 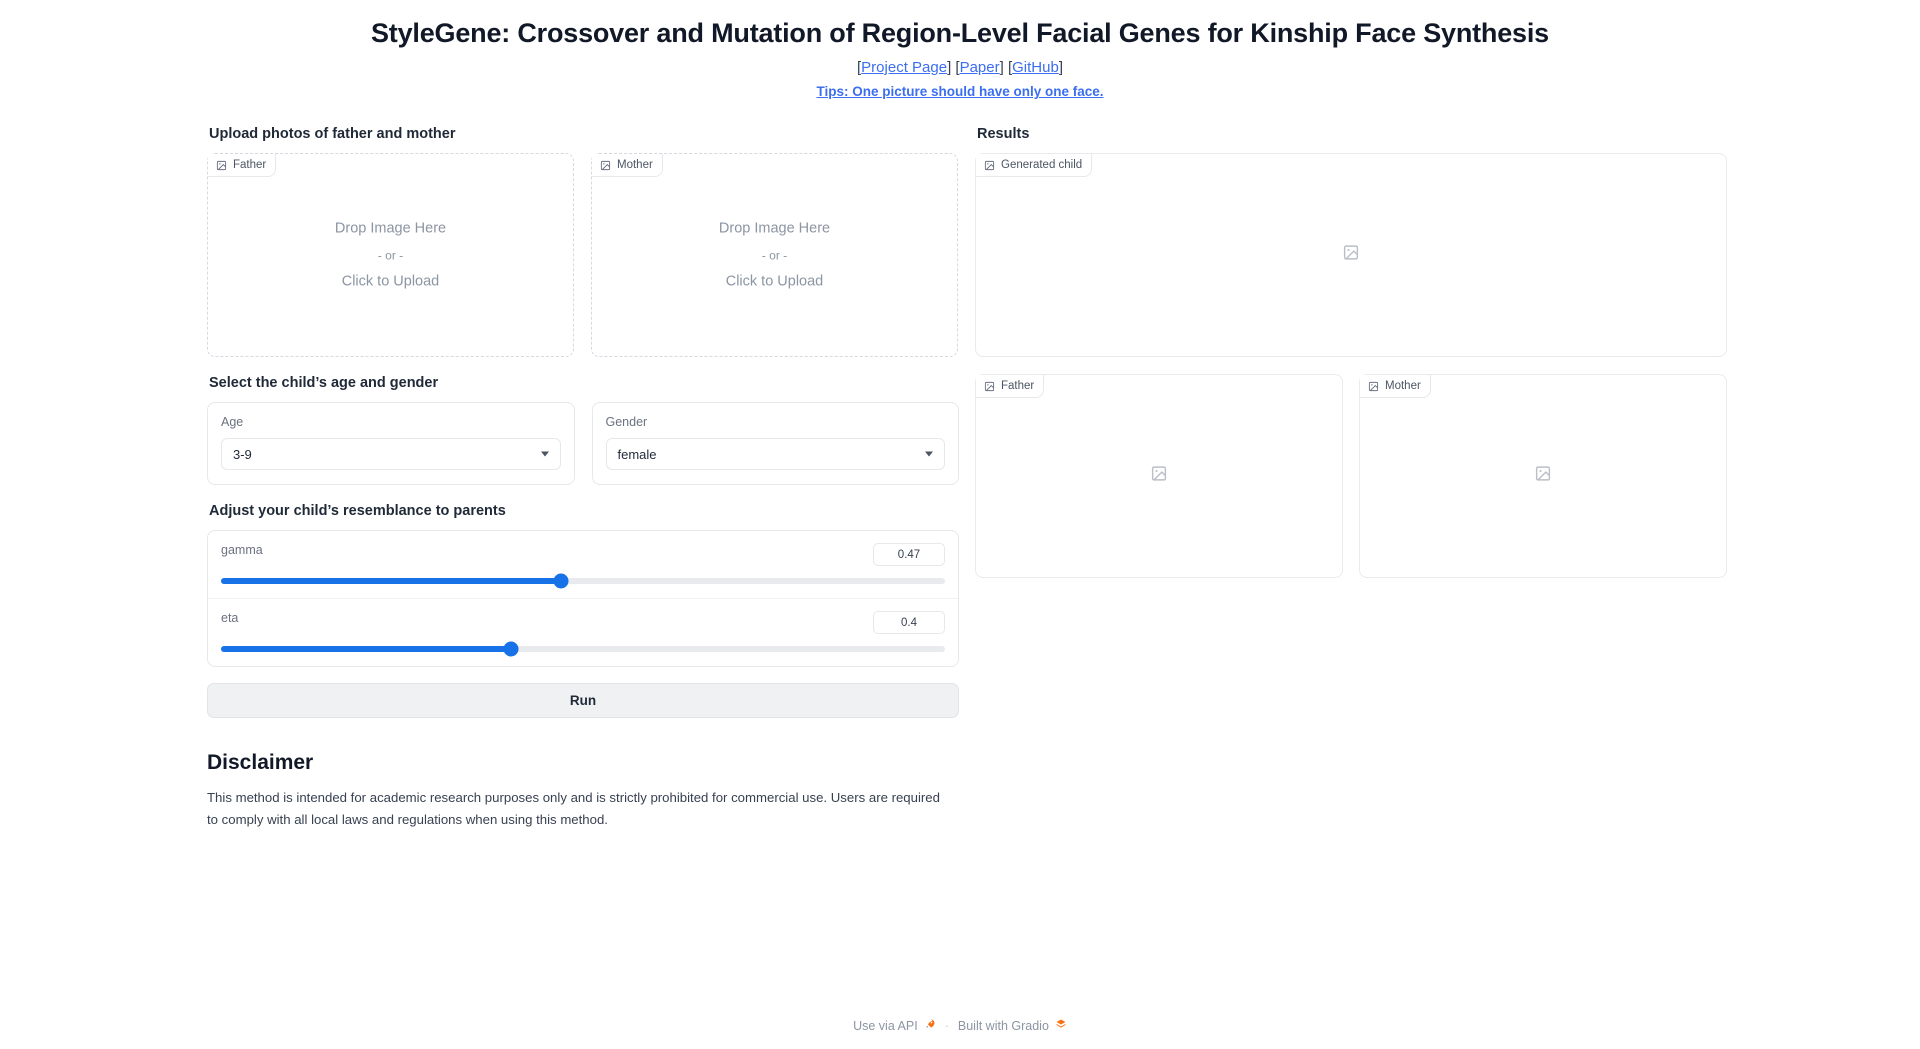 What do you see at coordinates (583, 443) in the screenshot?
I see `age-gender-row: Age 3-9 Gender female` at bounding box center [583, 443].